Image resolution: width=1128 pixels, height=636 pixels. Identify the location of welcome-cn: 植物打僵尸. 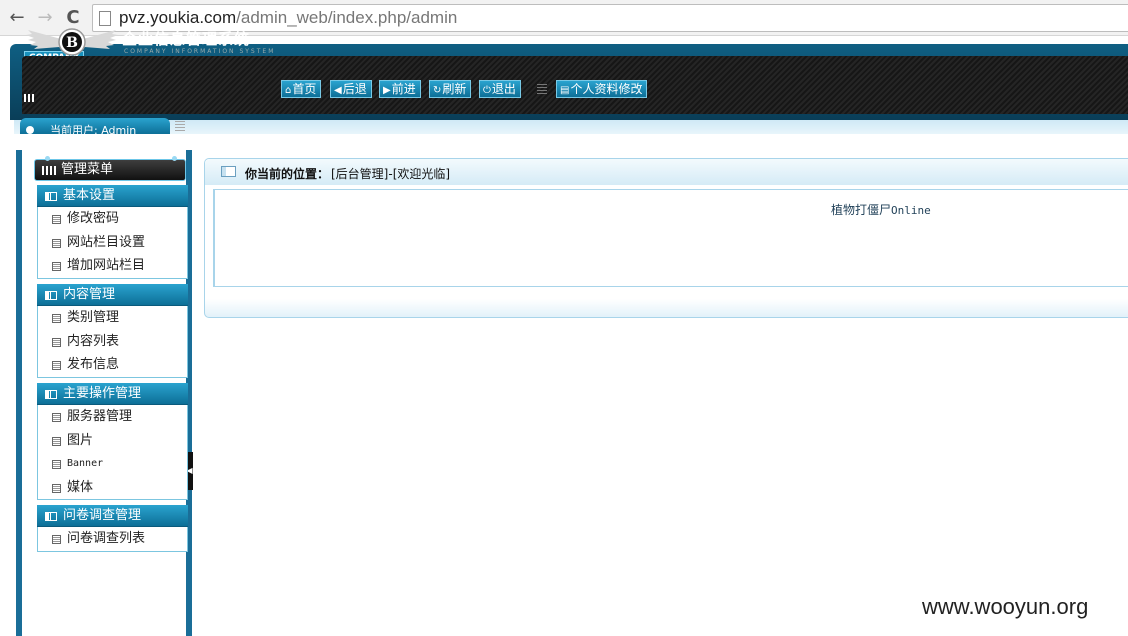
(861, 210).